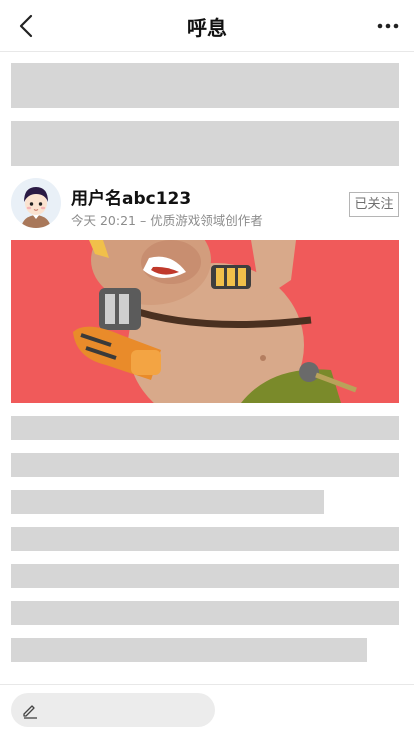 The image size is (414, 736). I want to click on author-username: 用户名abc123, so click(131, 196).